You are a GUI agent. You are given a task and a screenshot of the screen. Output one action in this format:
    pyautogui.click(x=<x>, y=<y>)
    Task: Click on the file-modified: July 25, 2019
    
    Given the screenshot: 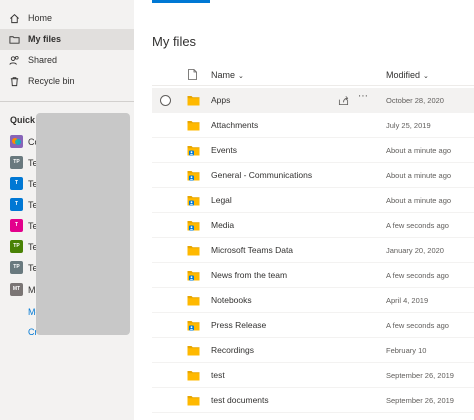 What is the action you would take?
    pyautogui.click(x=408, y=125)
    